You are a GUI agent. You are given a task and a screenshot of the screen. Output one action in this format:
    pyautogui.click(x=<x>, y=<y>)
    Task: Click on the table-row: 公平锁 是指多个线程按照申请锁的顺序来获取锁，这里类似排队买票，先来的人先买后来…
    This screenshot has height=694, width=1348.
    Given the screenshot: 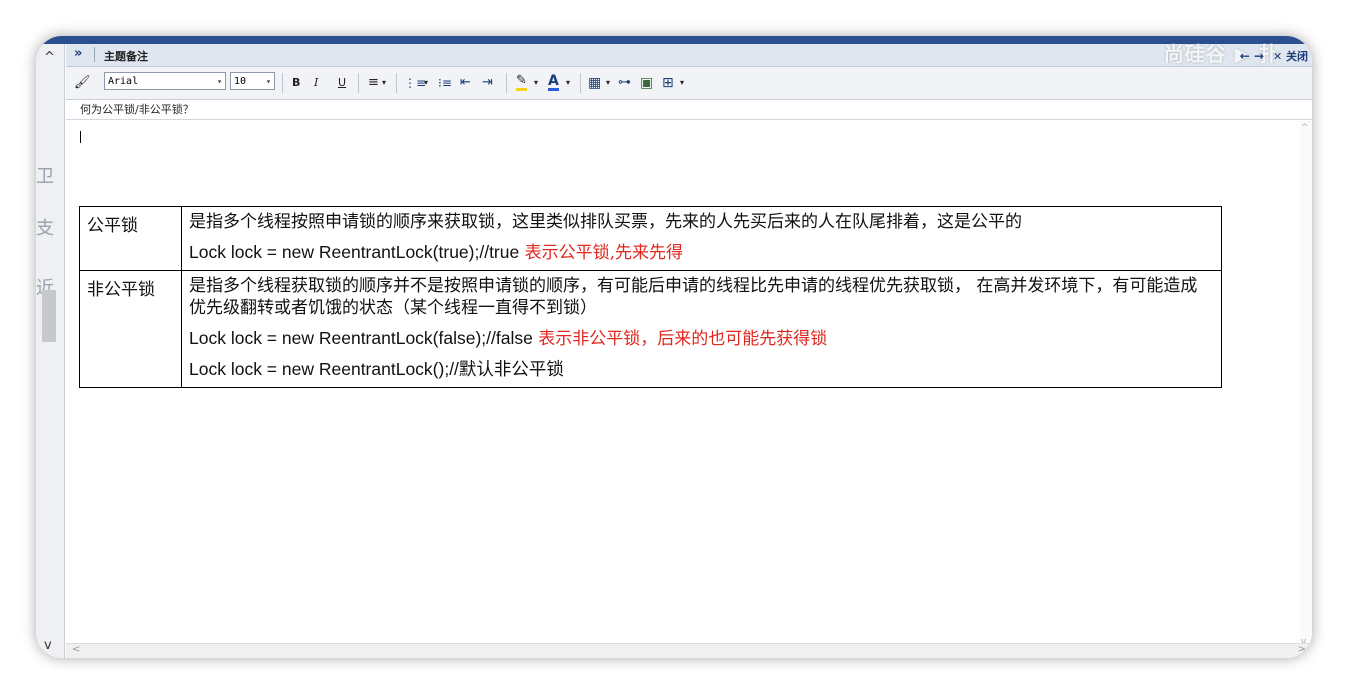 What is the action you would take?
    pyautogui.click(x=650, y=238)
    